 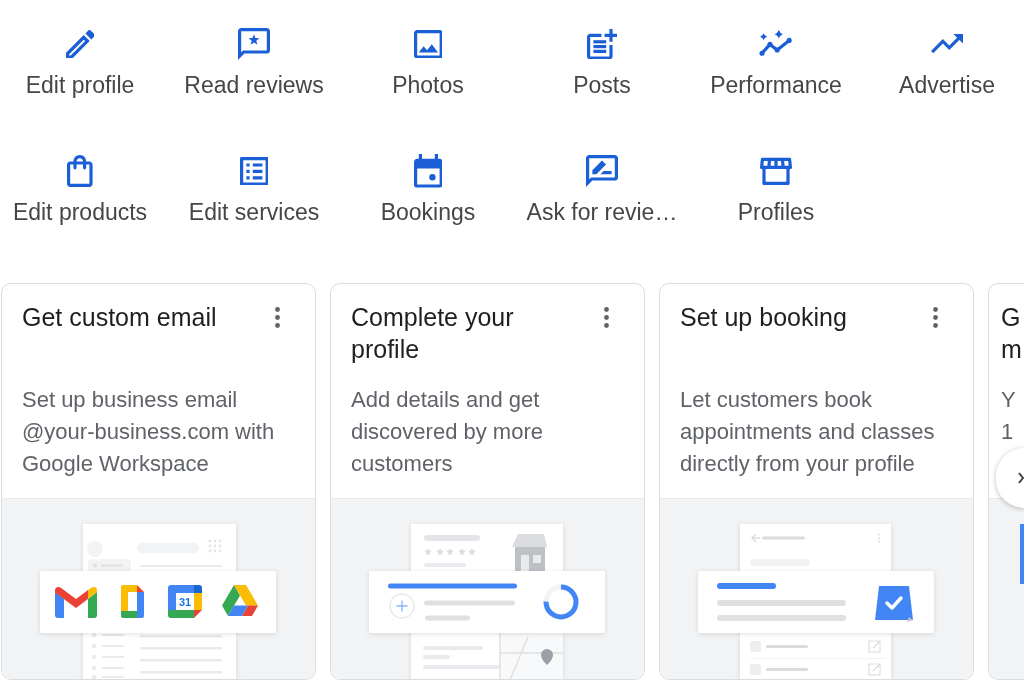 What do you see at coordinates (119, 317) in the screenshot?
I see `card-title: Get custom email` at bounding box center [119, 317].